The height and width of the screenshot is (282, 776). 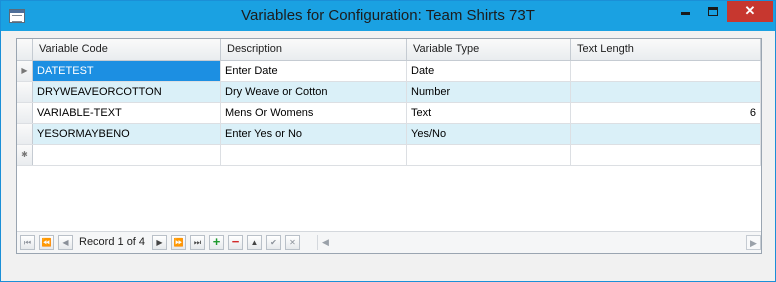 I want to click on end-edit-button: ✔, so click(x=273, y=242).